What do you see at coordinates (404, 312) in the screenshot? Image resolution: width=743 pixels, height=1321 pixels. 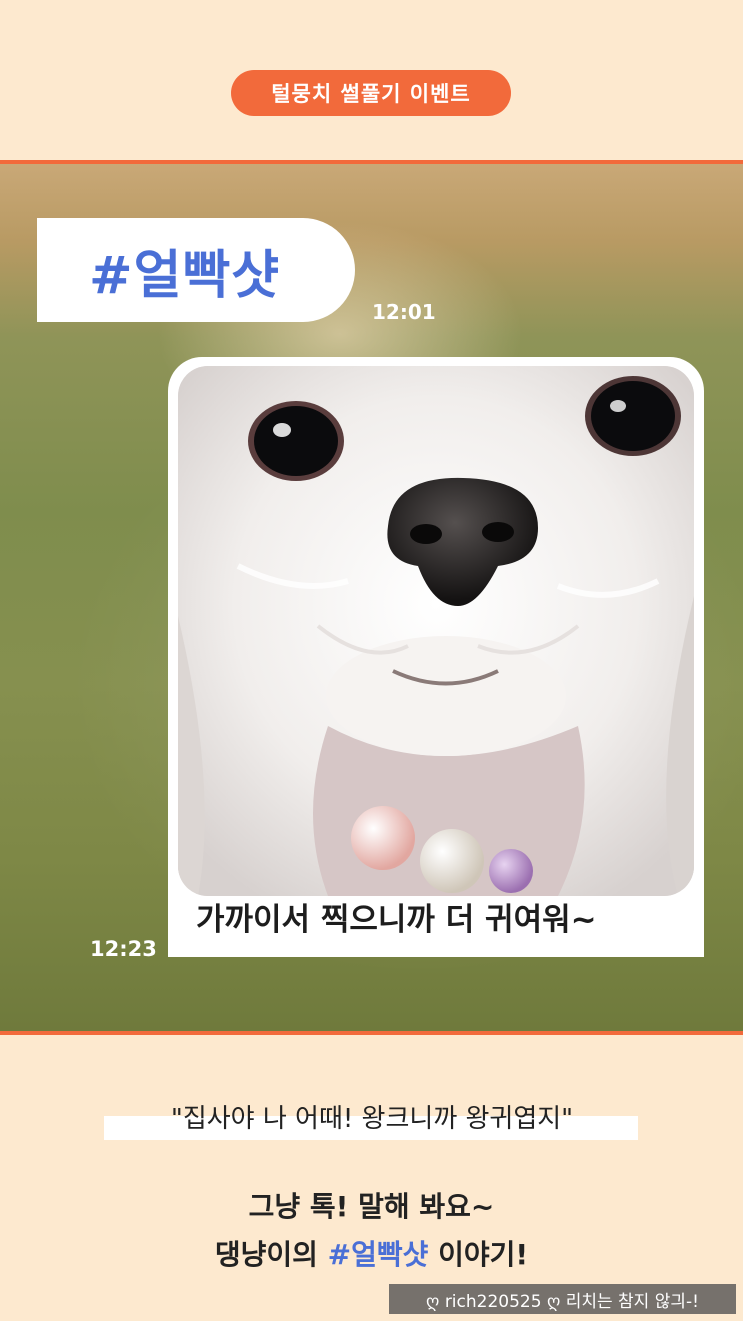 I see `timestamp-top: 12:01` at bounding box center [404, 312].